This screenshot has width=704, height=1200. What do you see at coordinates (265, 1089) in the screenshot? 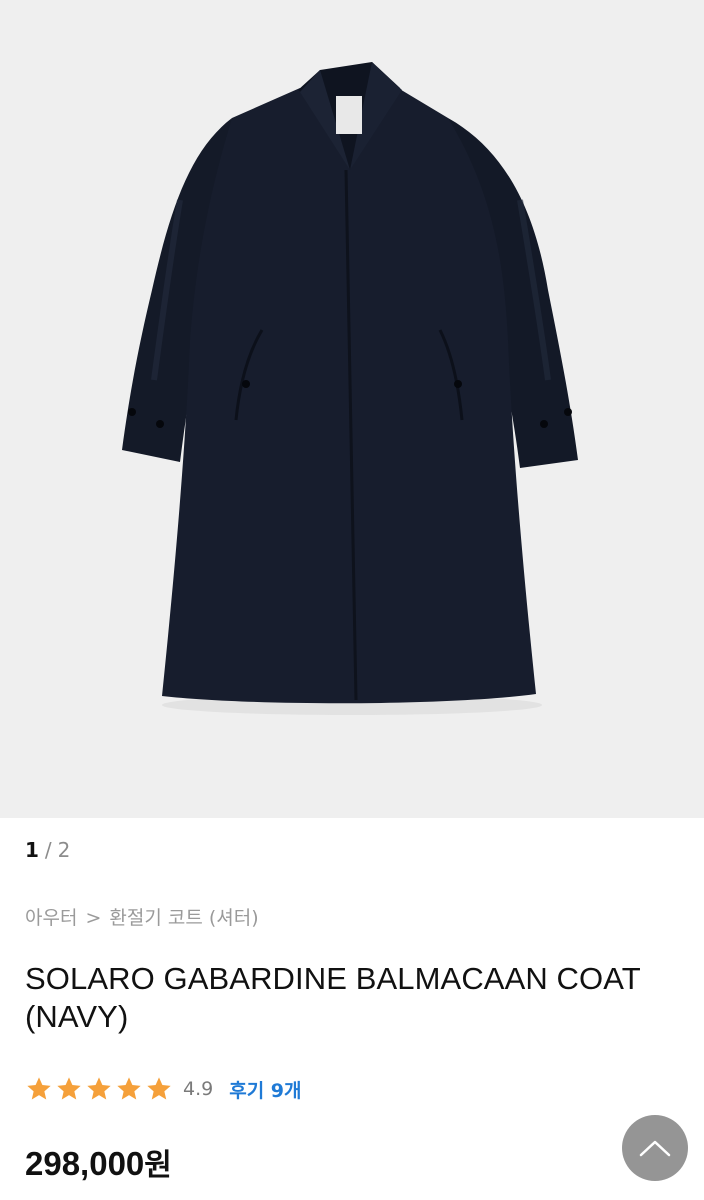
I see `reviews-link: 후기 9개` at bounding box center [265, 1089].